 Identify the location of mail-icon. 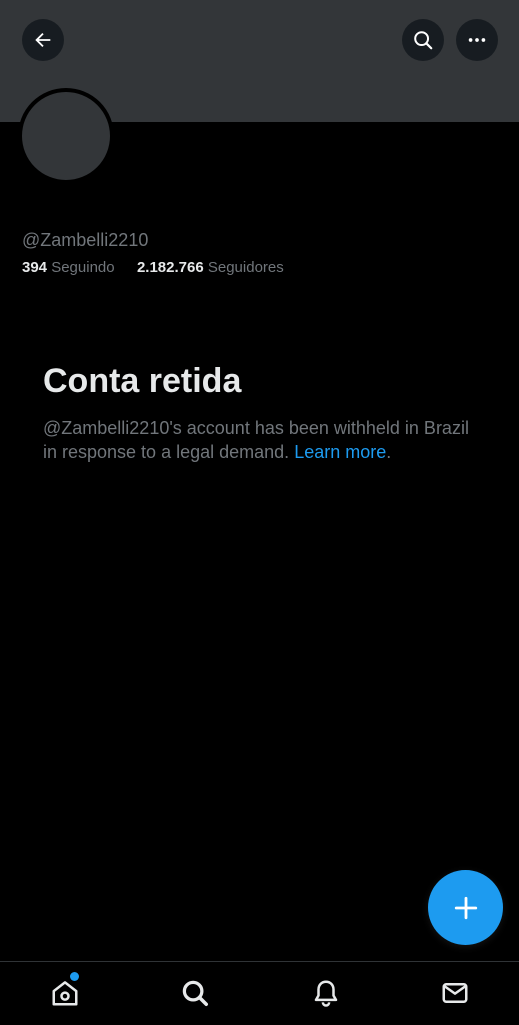
(455, 993).